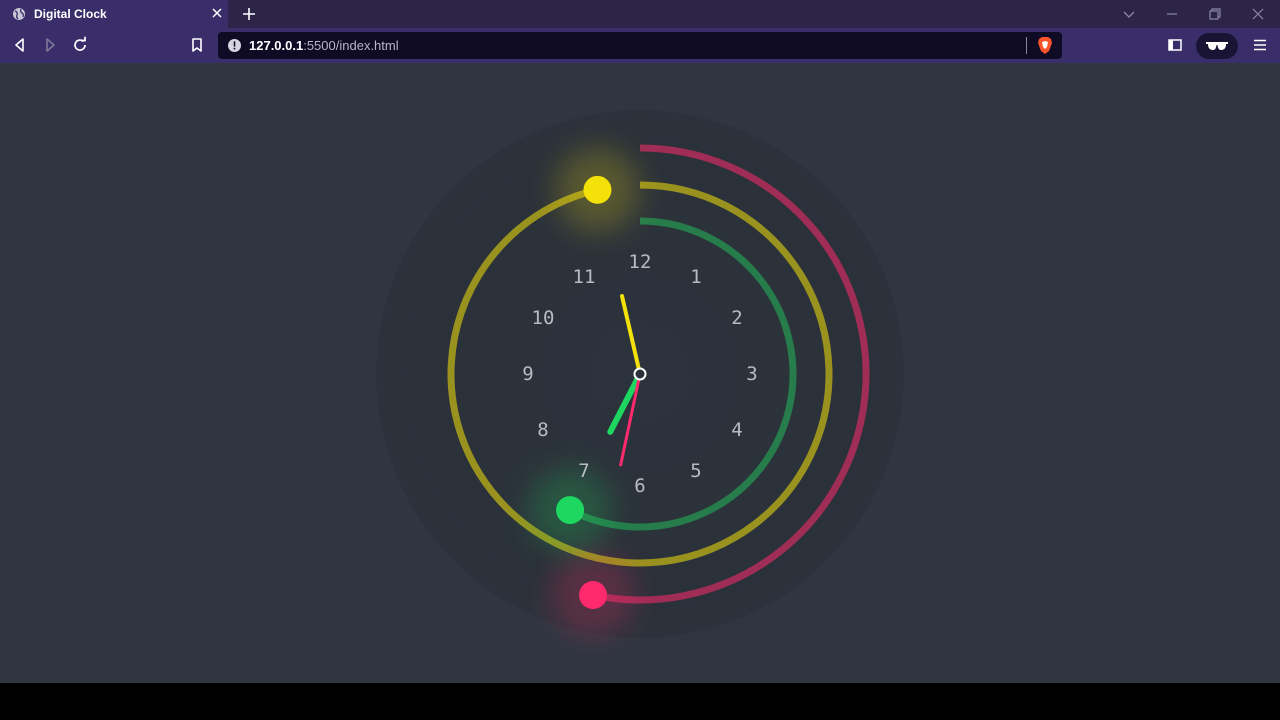 Image resolution: width=1280 pixels, height=720 pixels. I want to click on forward-icon, so click(50, 45).